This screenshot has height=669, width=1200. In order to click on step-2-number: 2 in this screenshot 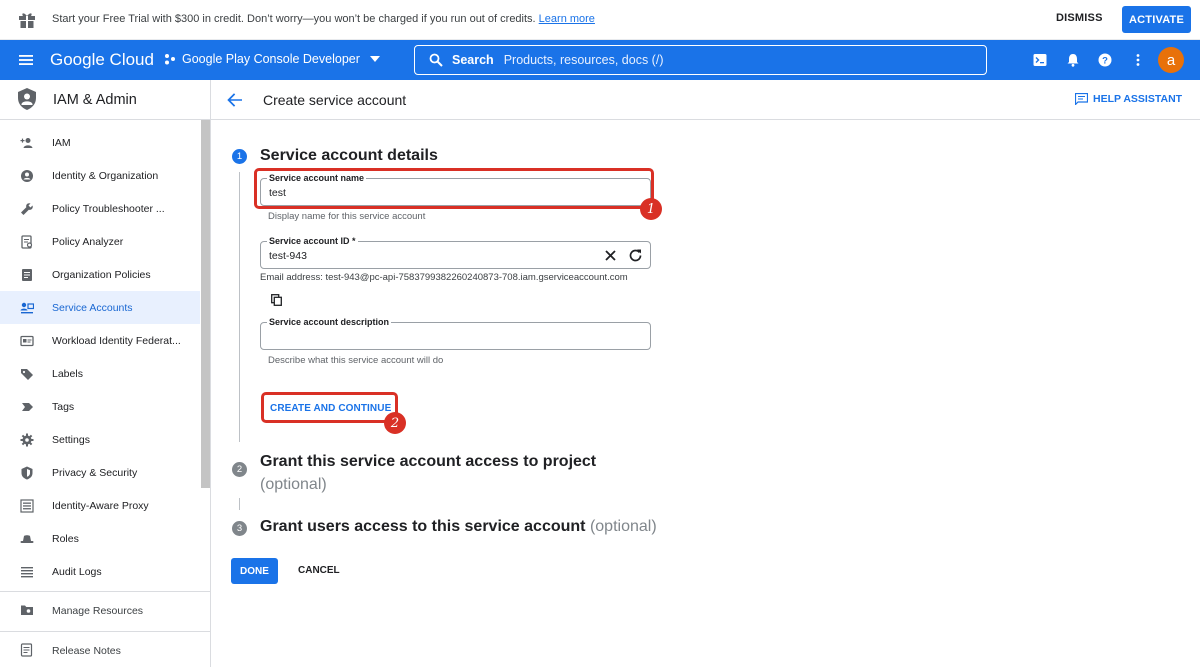, I will do `click(239, 469)`.